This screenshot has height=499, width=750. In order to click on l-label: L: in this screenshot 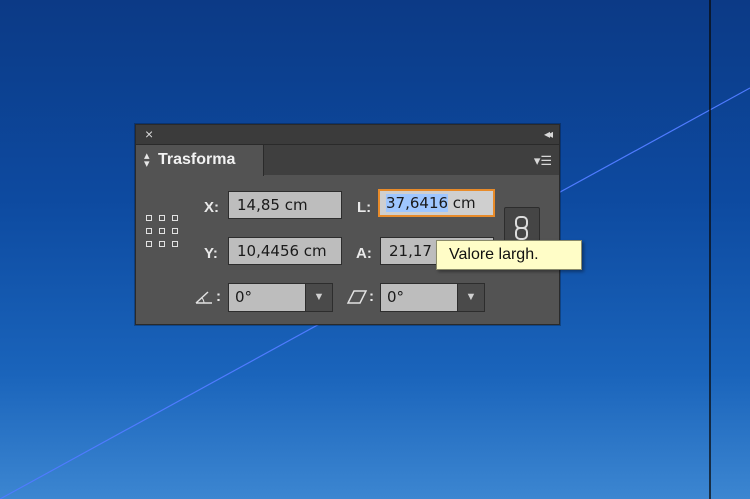, I will do `click(364, 207)`.